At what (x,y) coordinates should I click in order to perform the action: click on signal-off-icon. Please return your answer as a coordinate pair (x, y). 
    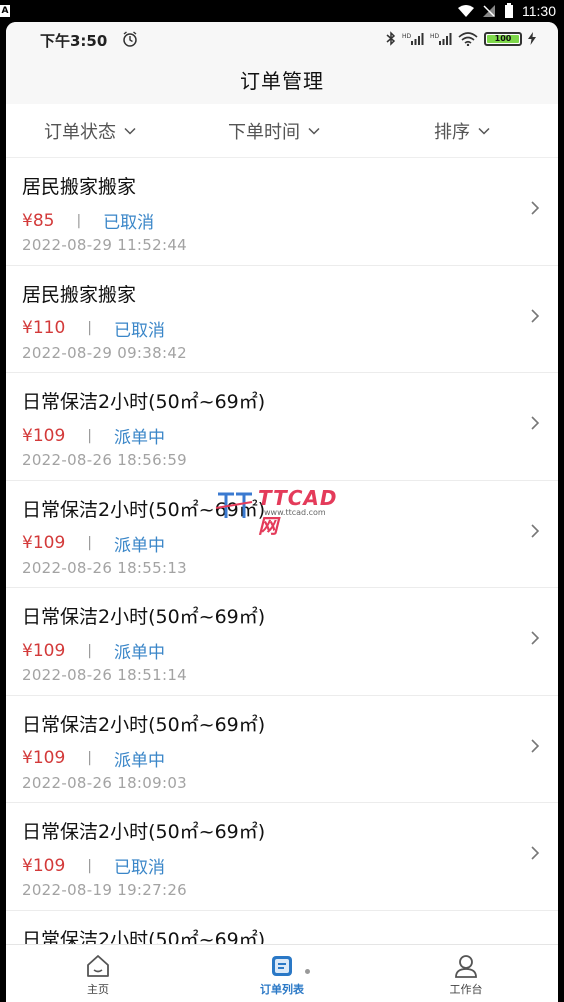
    Looking at the image, I should click on (489, 11).